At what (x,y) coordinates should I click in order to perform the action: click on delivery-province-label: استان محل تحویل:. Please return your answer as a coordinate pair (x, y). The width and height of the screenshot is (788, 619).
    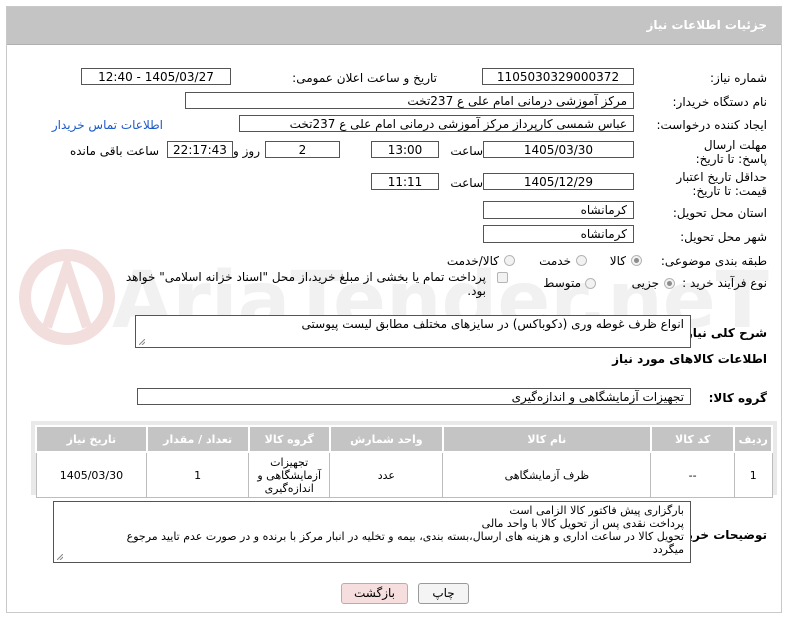
    Looking at the image, I should click on (719, 213).